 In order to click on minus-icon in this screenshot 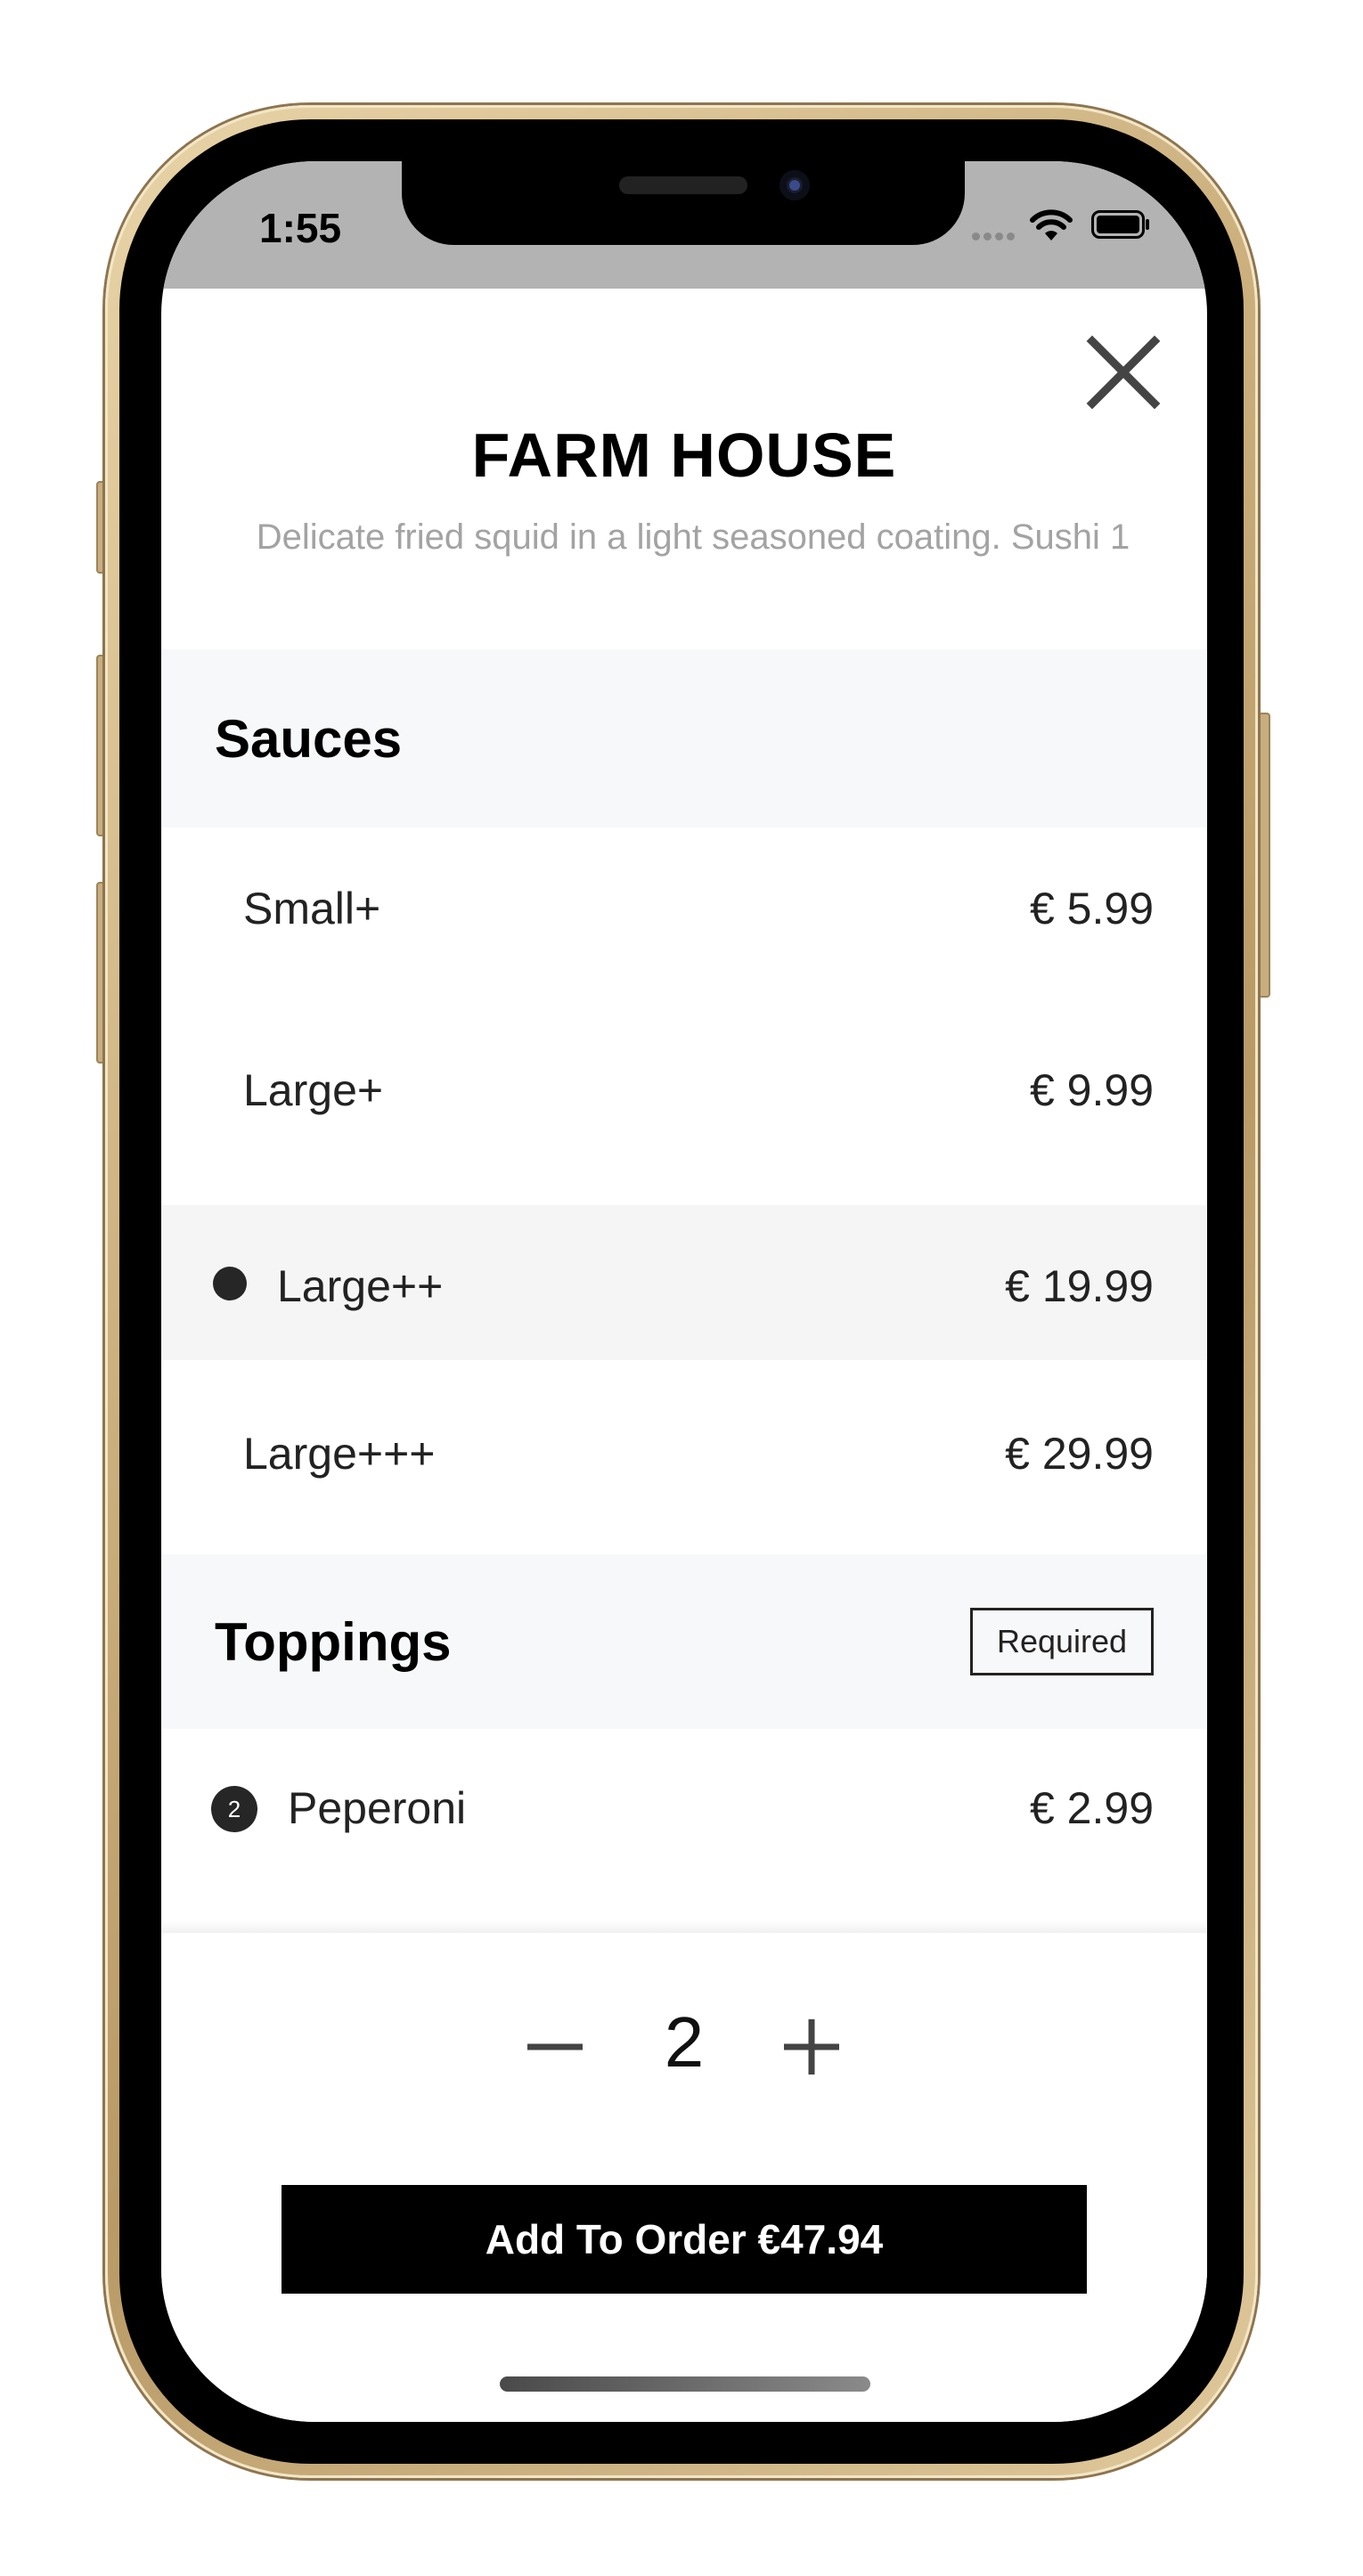, I will do `click(555, 2047)`.